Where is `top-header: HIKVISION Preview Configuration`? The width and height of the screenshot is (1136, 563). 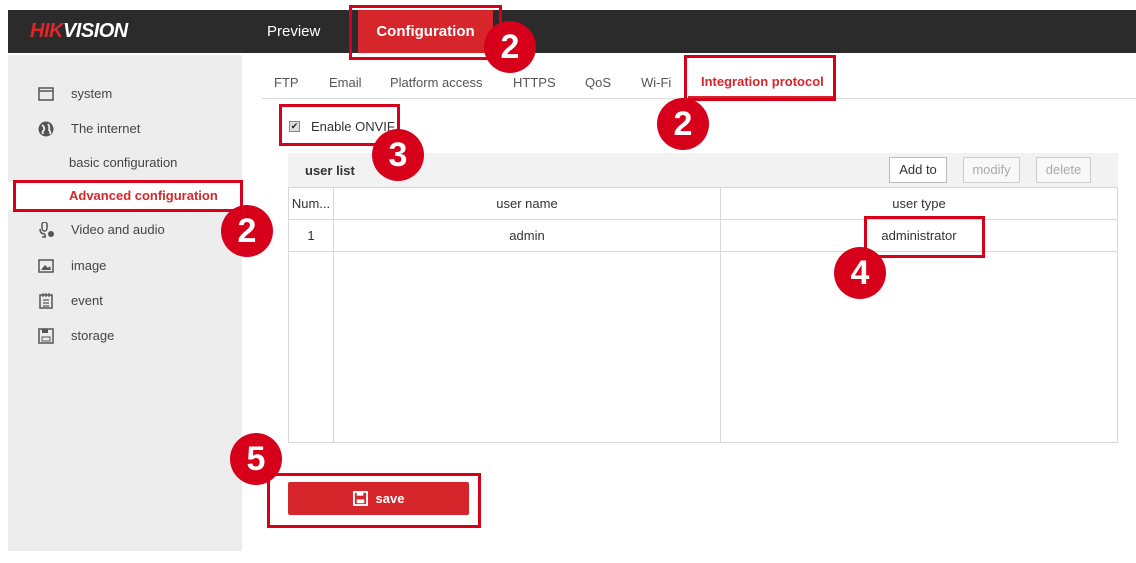
top-header: HIKVISION Preview Configuration is located at coordinates (572, 31).